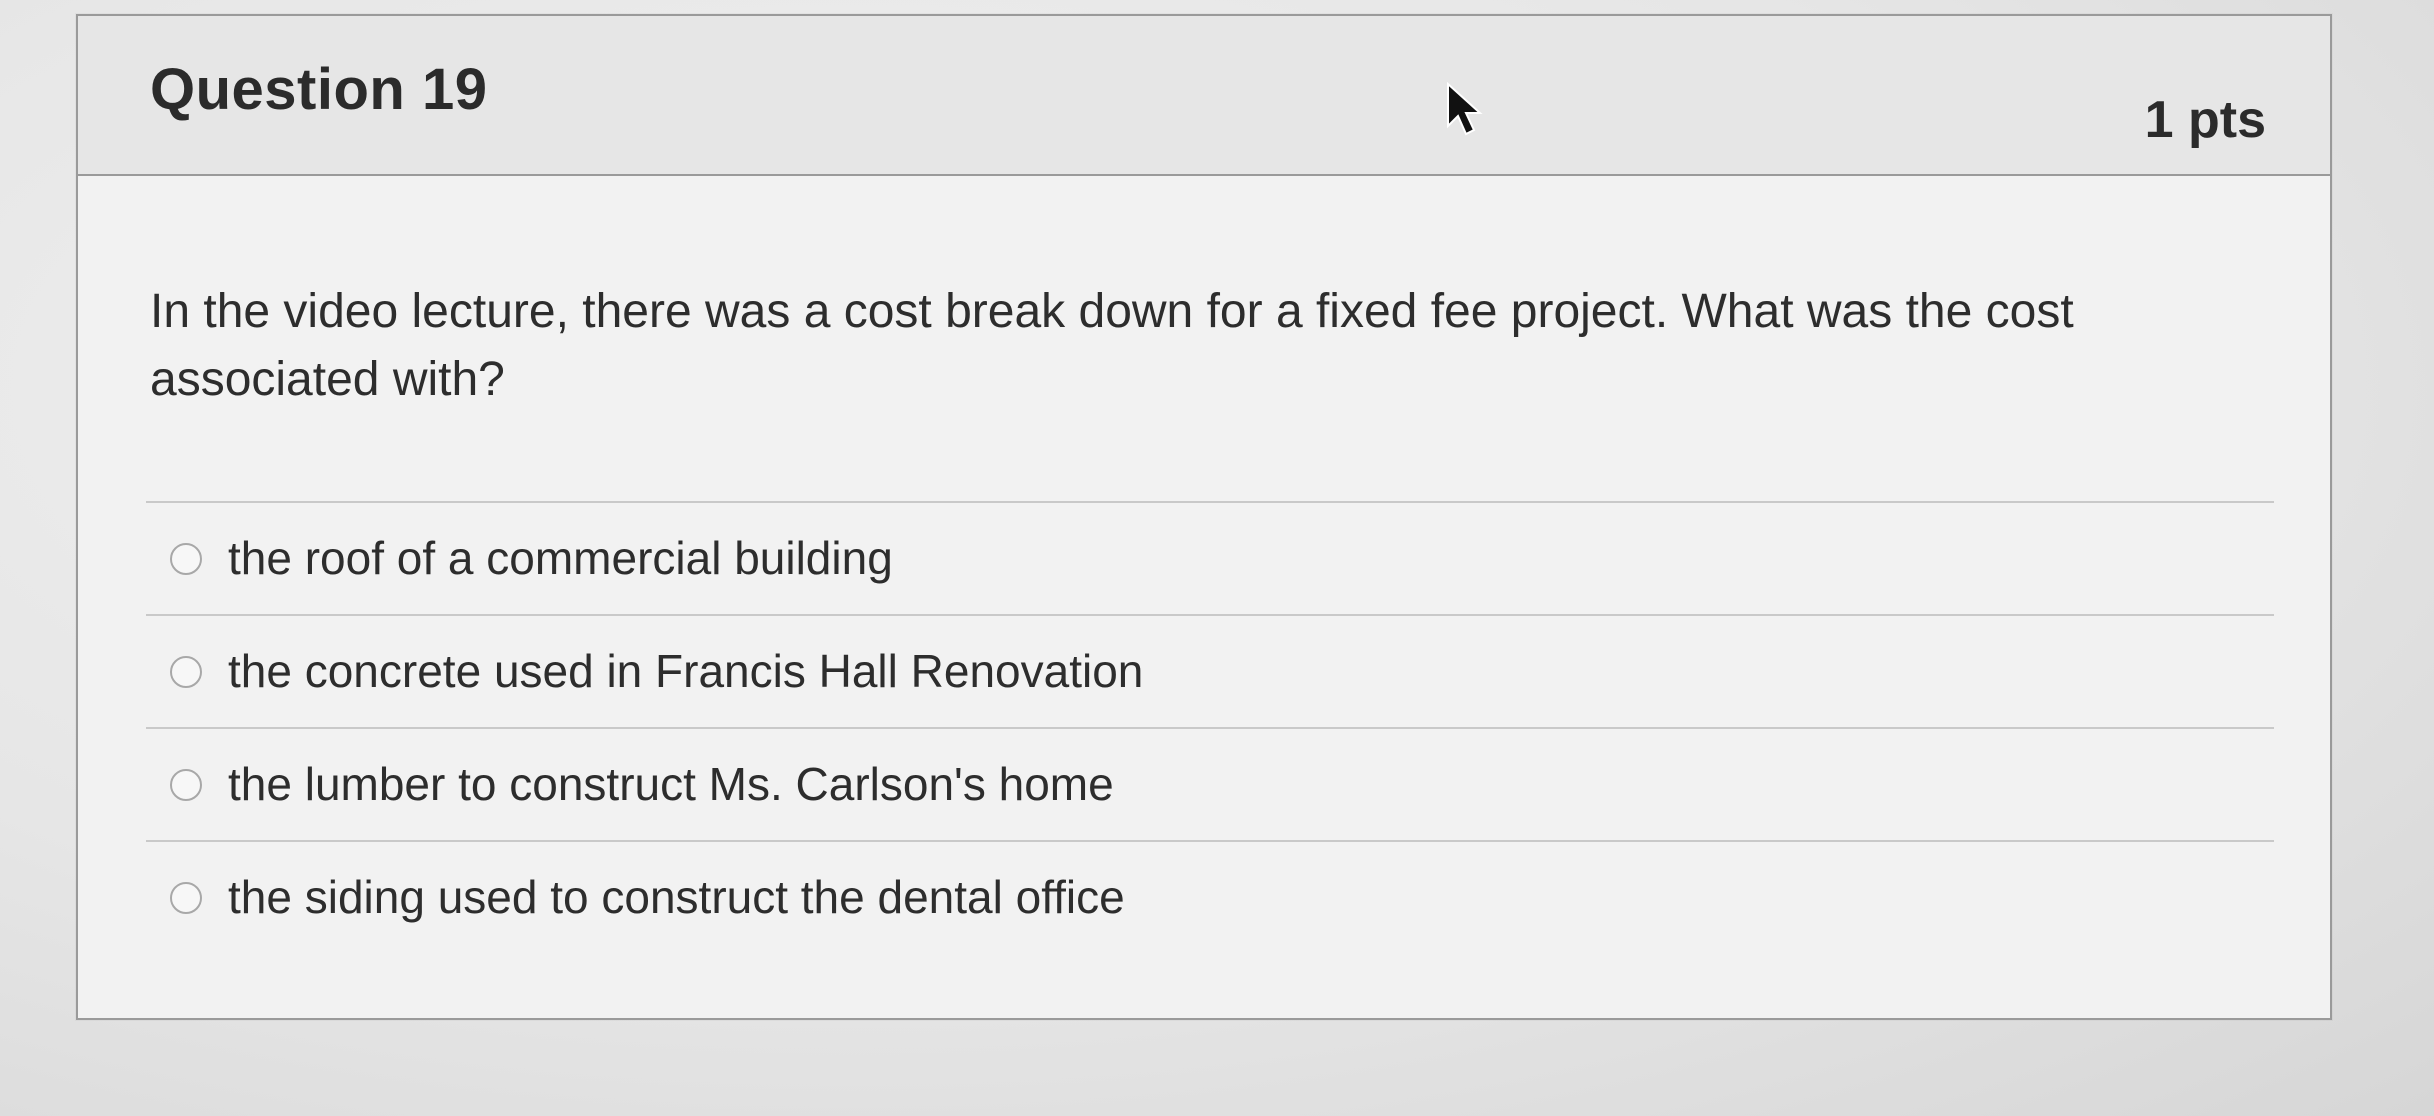 This screenshot has width=2434, height=1116. What do you see at coordinates (1465, 109) in the screenshot?
I see `mouse-pointer-icon` at bounding box center [1465, 109].